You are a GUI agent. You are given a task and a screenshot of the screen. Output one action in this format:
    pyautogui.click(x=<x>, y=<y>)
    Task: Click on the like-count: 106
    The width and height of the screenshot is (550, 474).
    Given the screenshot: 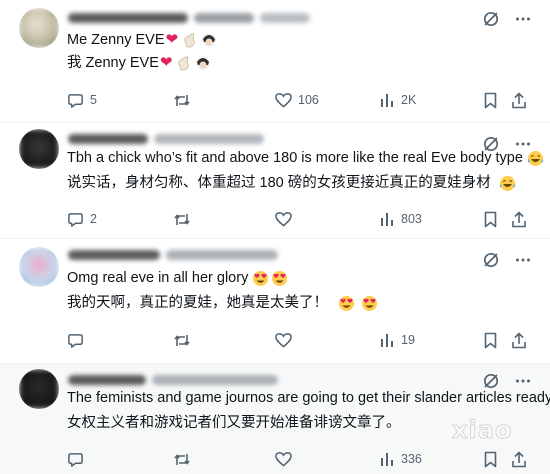 What is the action you would take?
    pyautogui.click(x=308, y=100)
    